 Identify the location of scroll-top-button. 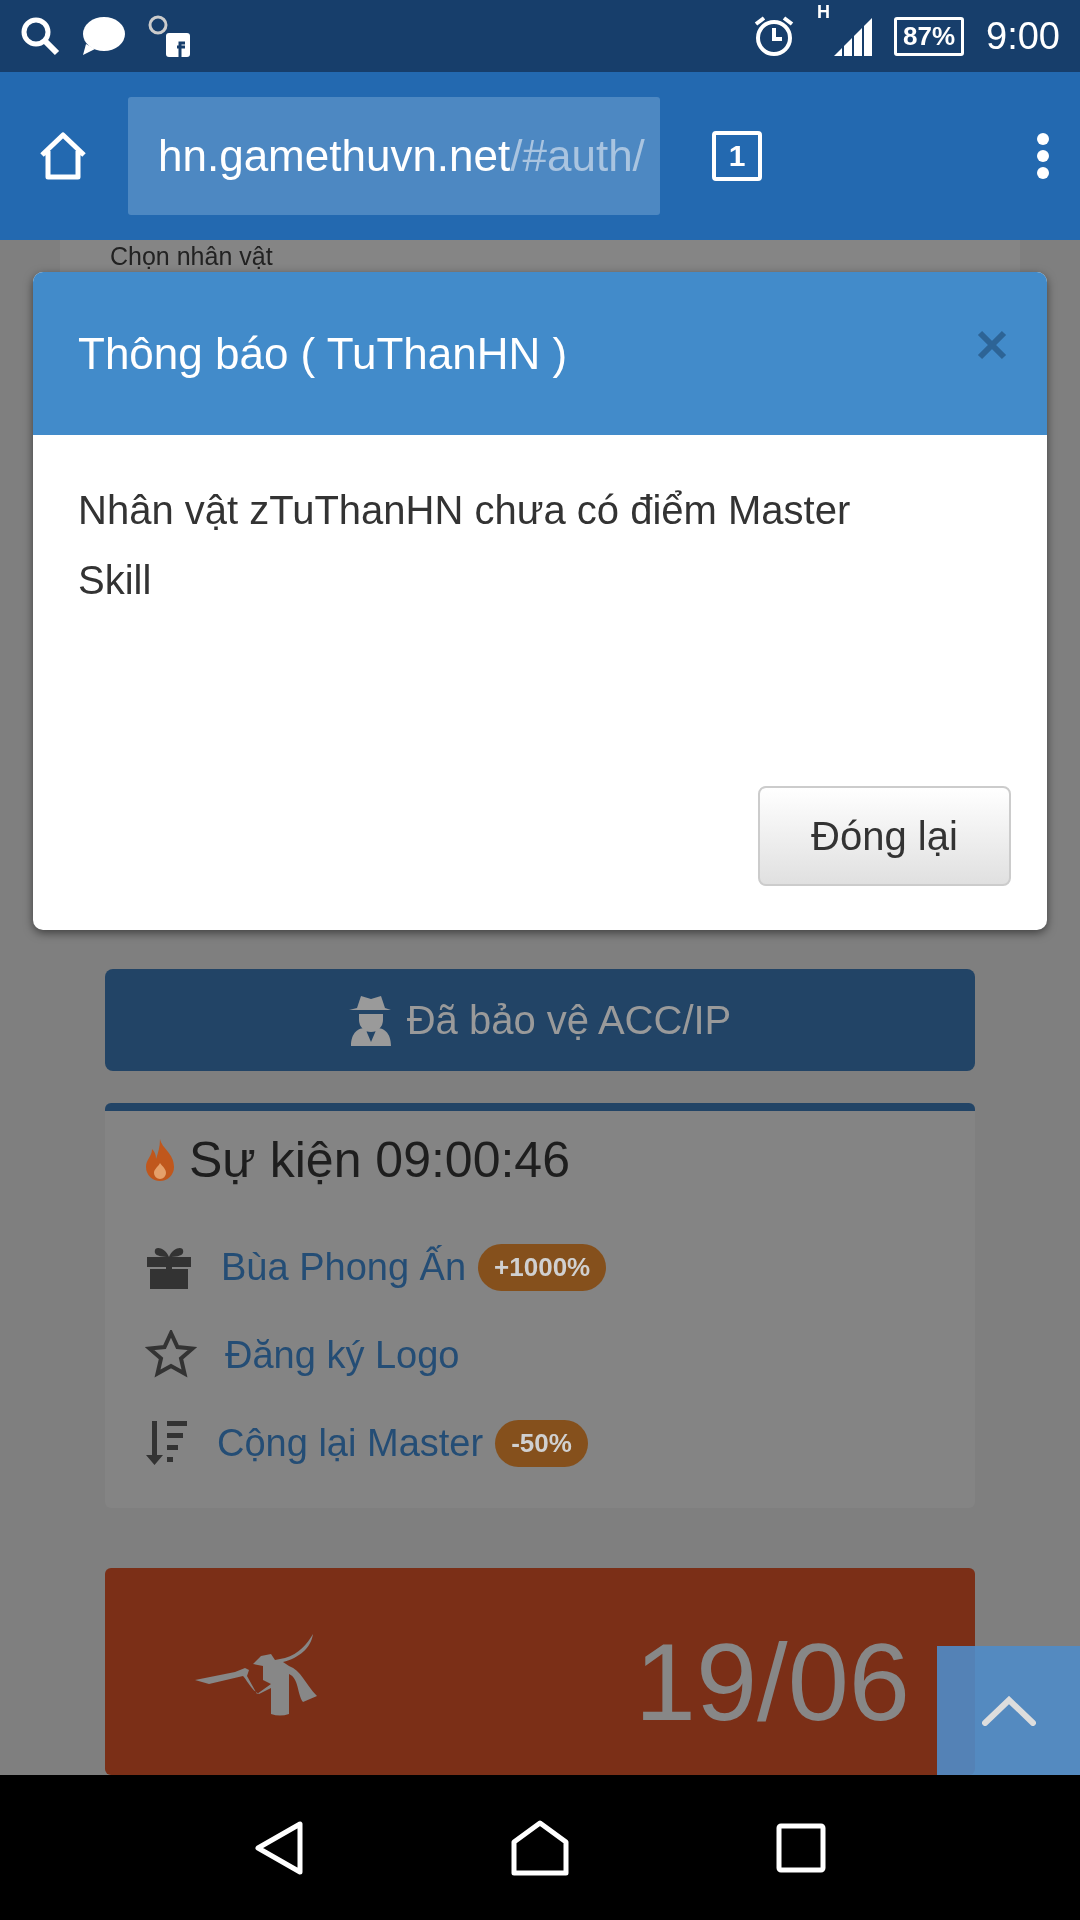
(1008, 1710).